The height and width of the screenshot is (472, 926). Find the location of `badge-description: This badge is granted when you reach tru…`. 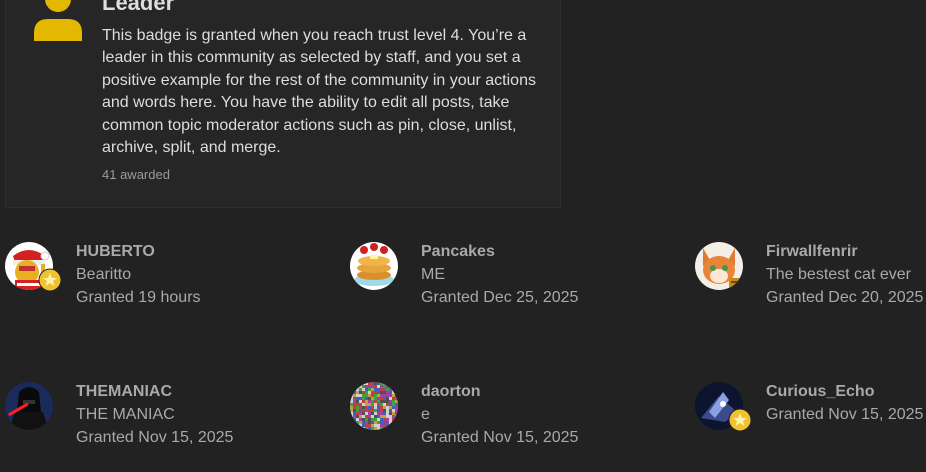

badge-description: This badge is granted when you reach tru… is located at coordinates (319, 92).